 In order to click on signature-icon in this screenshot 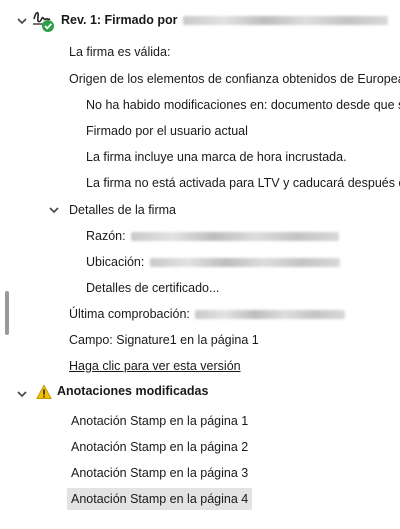, I will do `click(43, 19)`.